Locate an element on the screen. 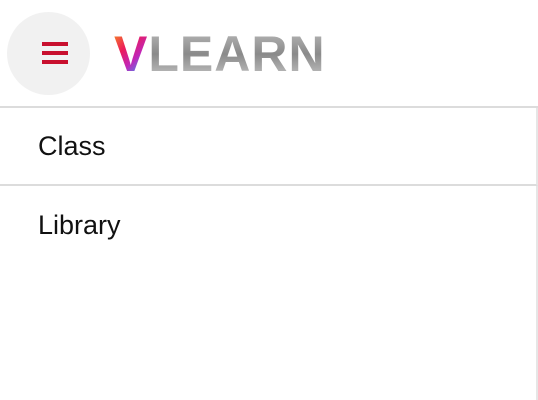  vlearn-logo: V LEARN is located at coordinates (220, 54).